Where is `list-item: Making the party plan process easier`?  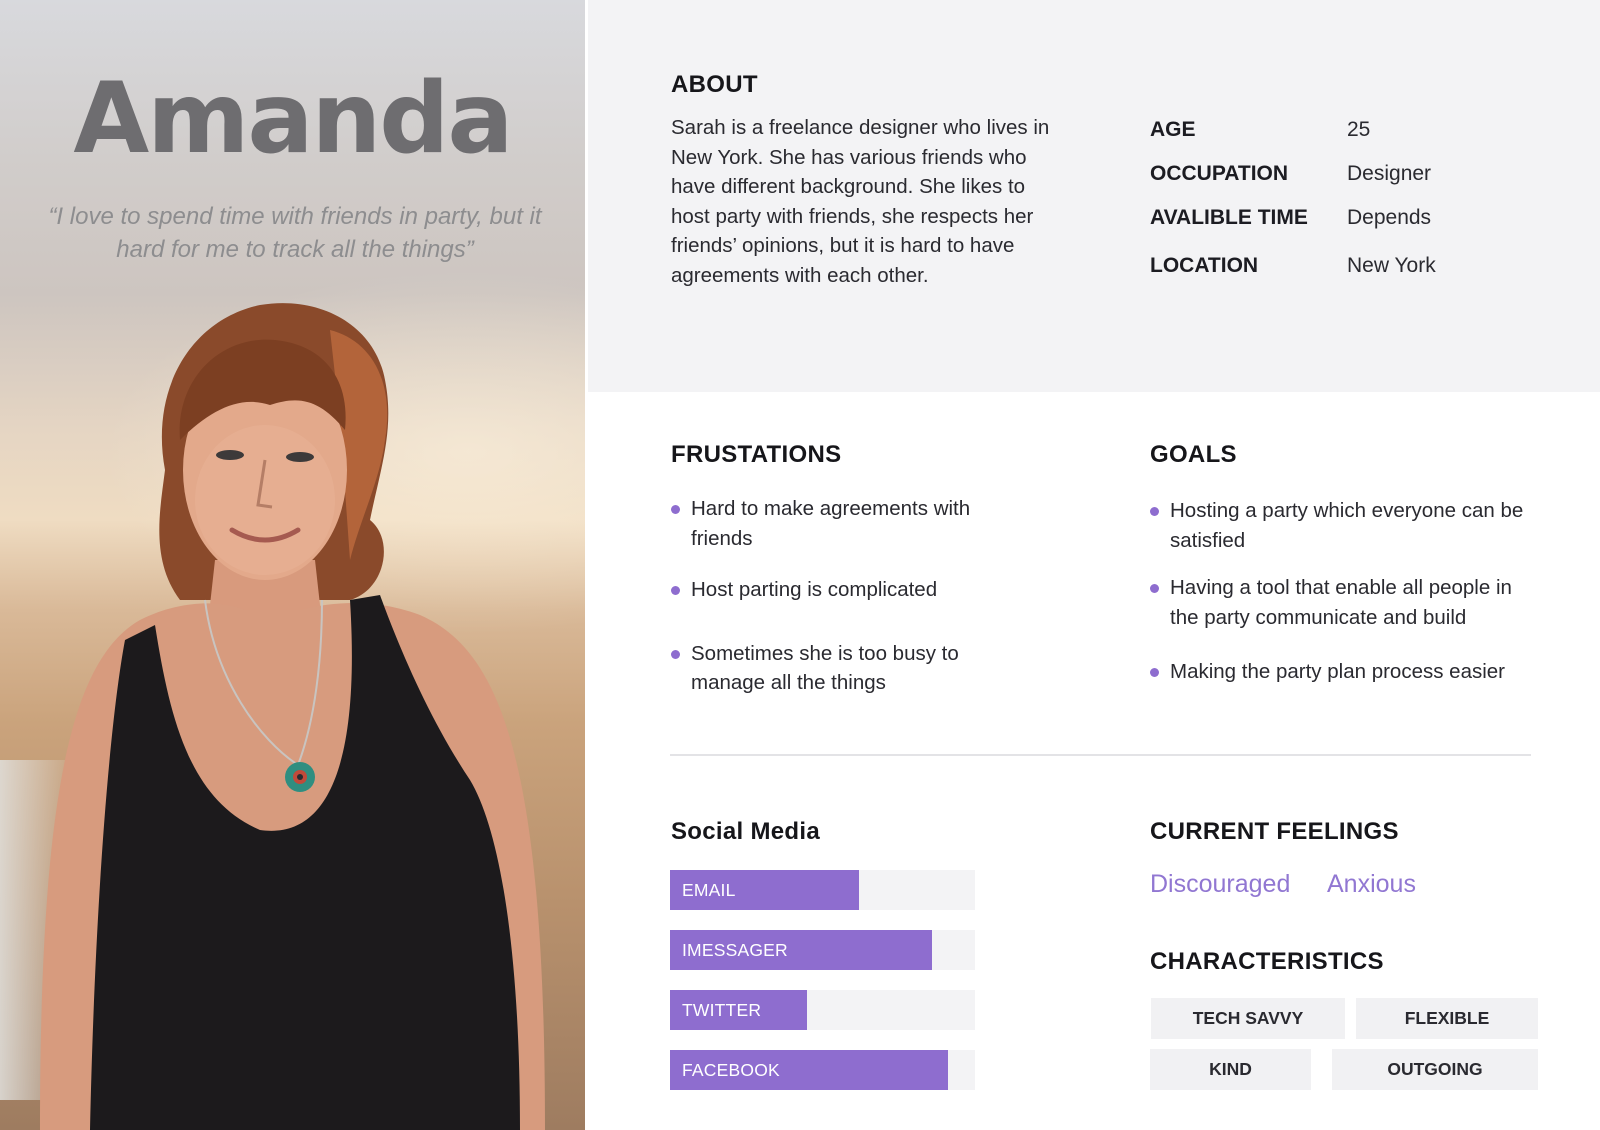 list-item: Making the party plan process easier is located at coordinates (1342, 672).